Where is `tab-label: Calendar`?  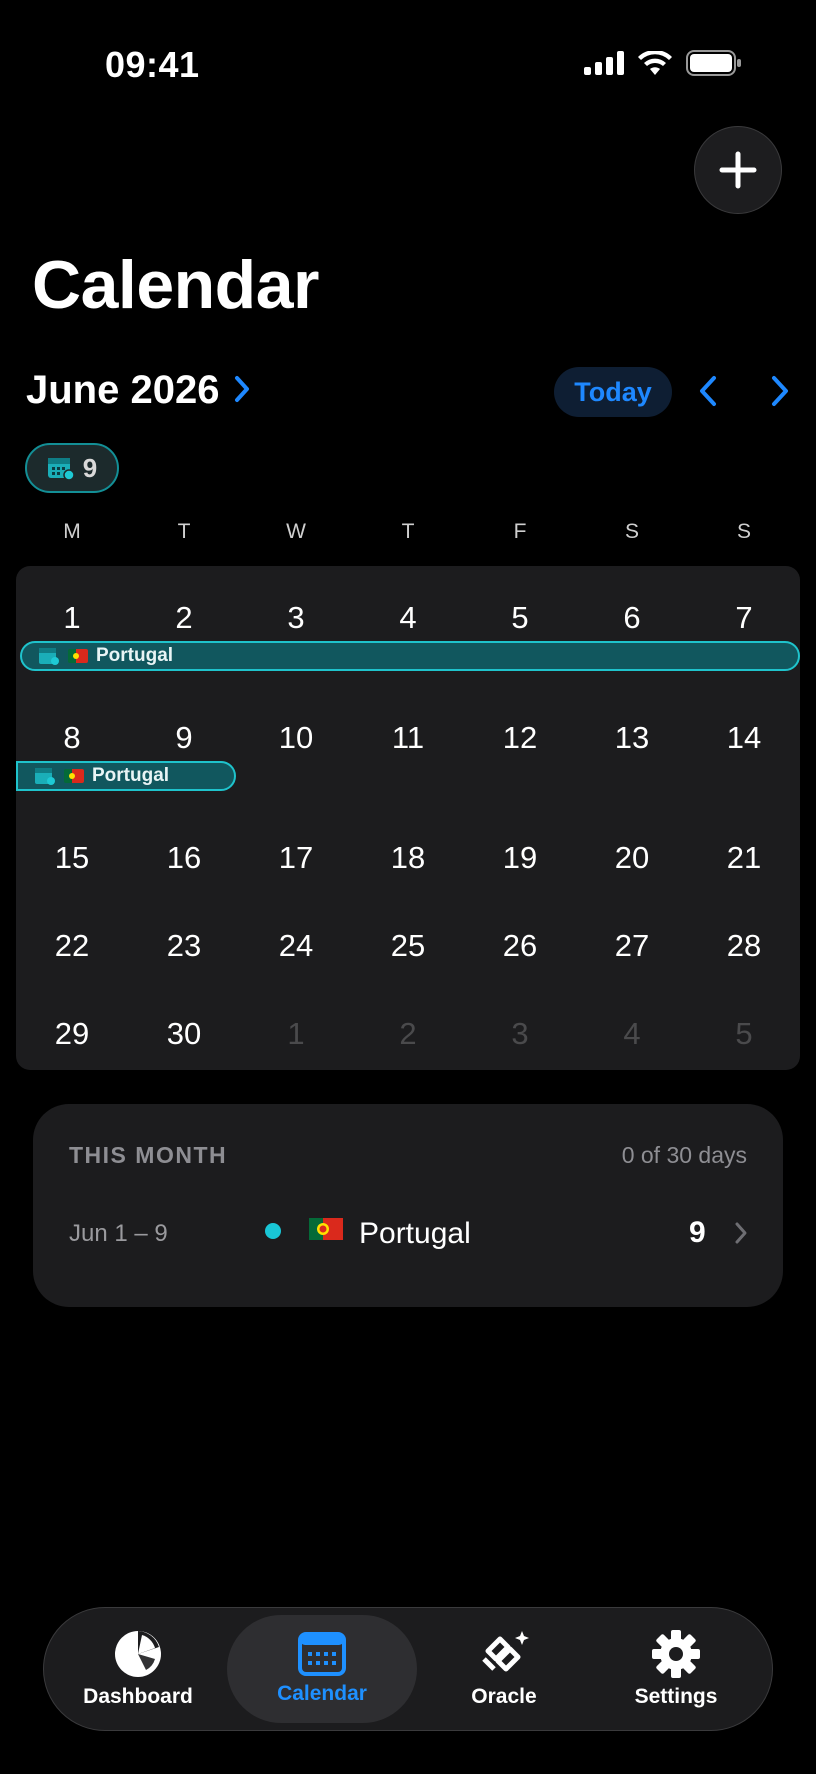
tab-label: Calendar is located at coordinates (322, 1693).